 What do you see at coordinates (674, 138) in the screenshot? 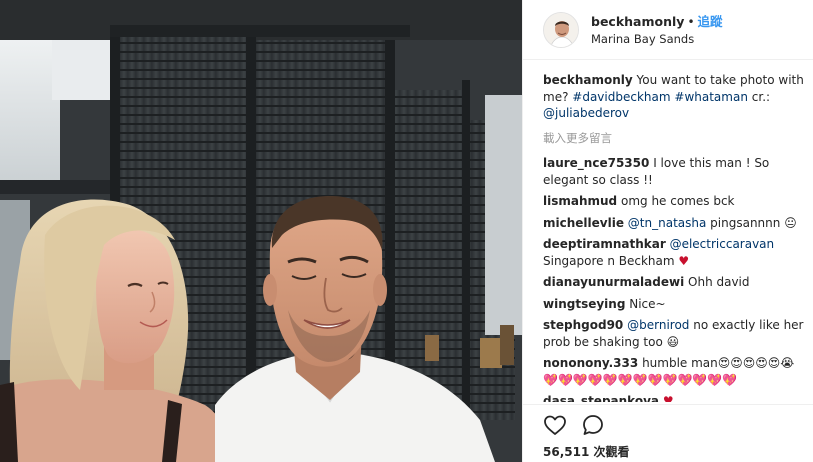
I see `load-more-comments: 載入更多留言` at bounding box center [674, 138].